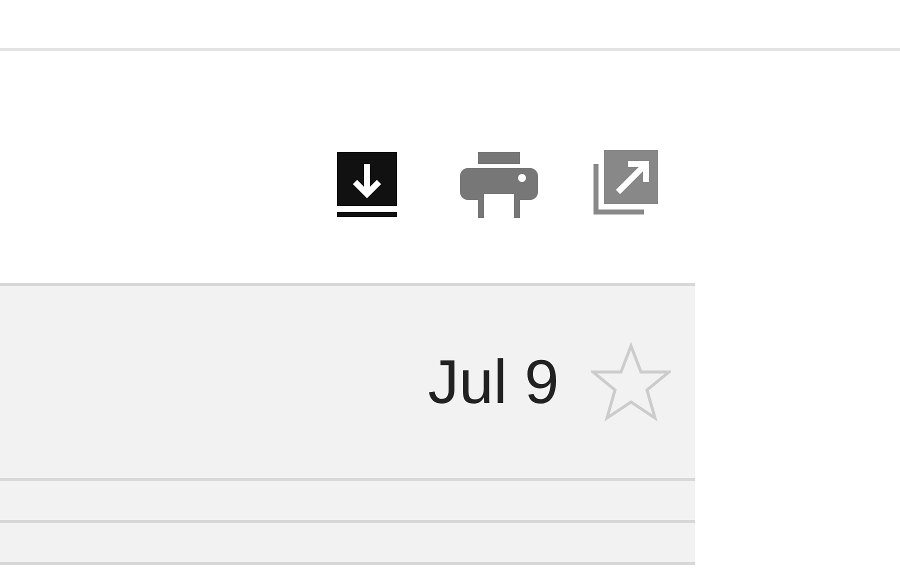  Describe the element at coordinates (499, 185) in the screenshot. I see `print-icon` at that location.